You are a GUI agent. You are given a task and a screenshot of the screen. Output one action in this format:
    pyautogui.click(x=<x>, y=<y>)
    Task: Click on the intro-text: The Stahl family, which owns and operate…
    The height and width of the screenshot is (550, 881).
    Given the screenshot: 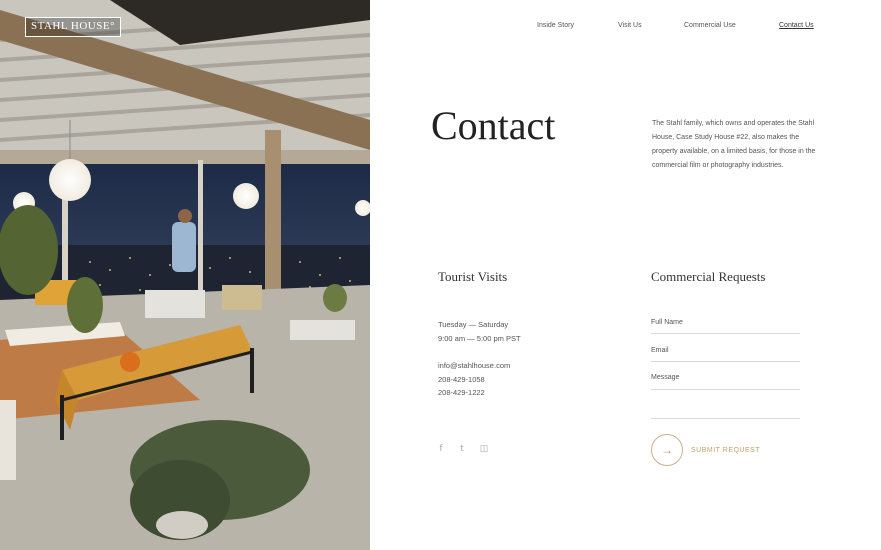 What is the action you would take?
    pyautogui.click(x=734, y=144)
    